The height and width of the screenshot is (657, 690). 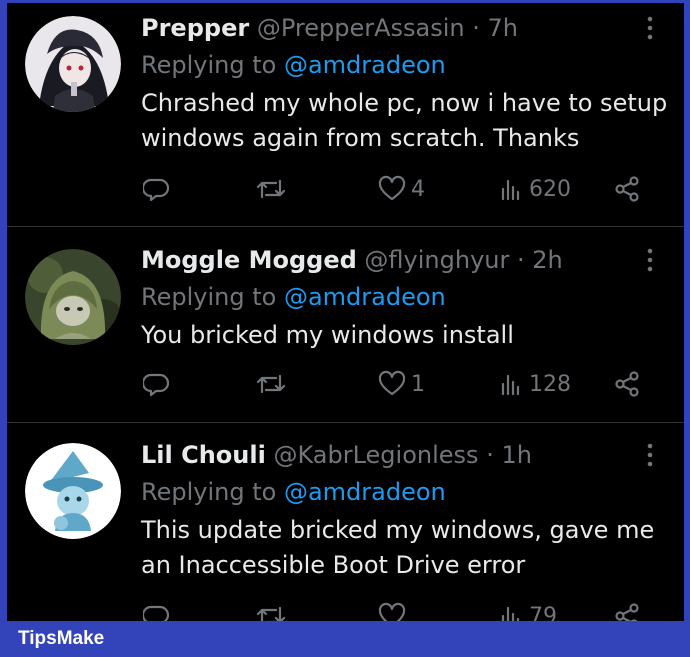 What do you see at coordinates (203, 455) in the screenshot?
I see `display-name: Lil Chouli` at bounding box center [203, 455].